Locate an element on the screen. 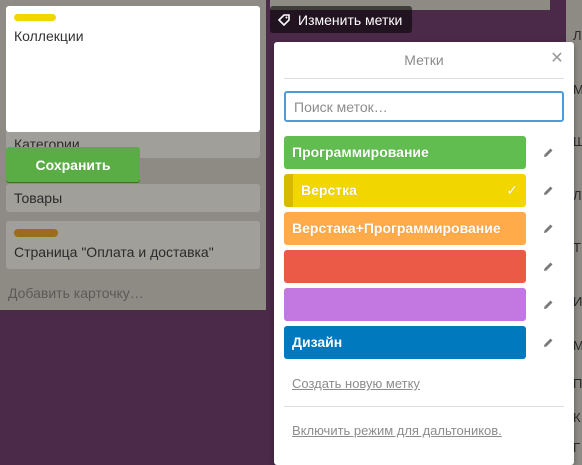 The width and height of the screenshot is (582, 465). card-payment-delivery: Страница "Оплата и доставка" is located at coordinates (133, 245).